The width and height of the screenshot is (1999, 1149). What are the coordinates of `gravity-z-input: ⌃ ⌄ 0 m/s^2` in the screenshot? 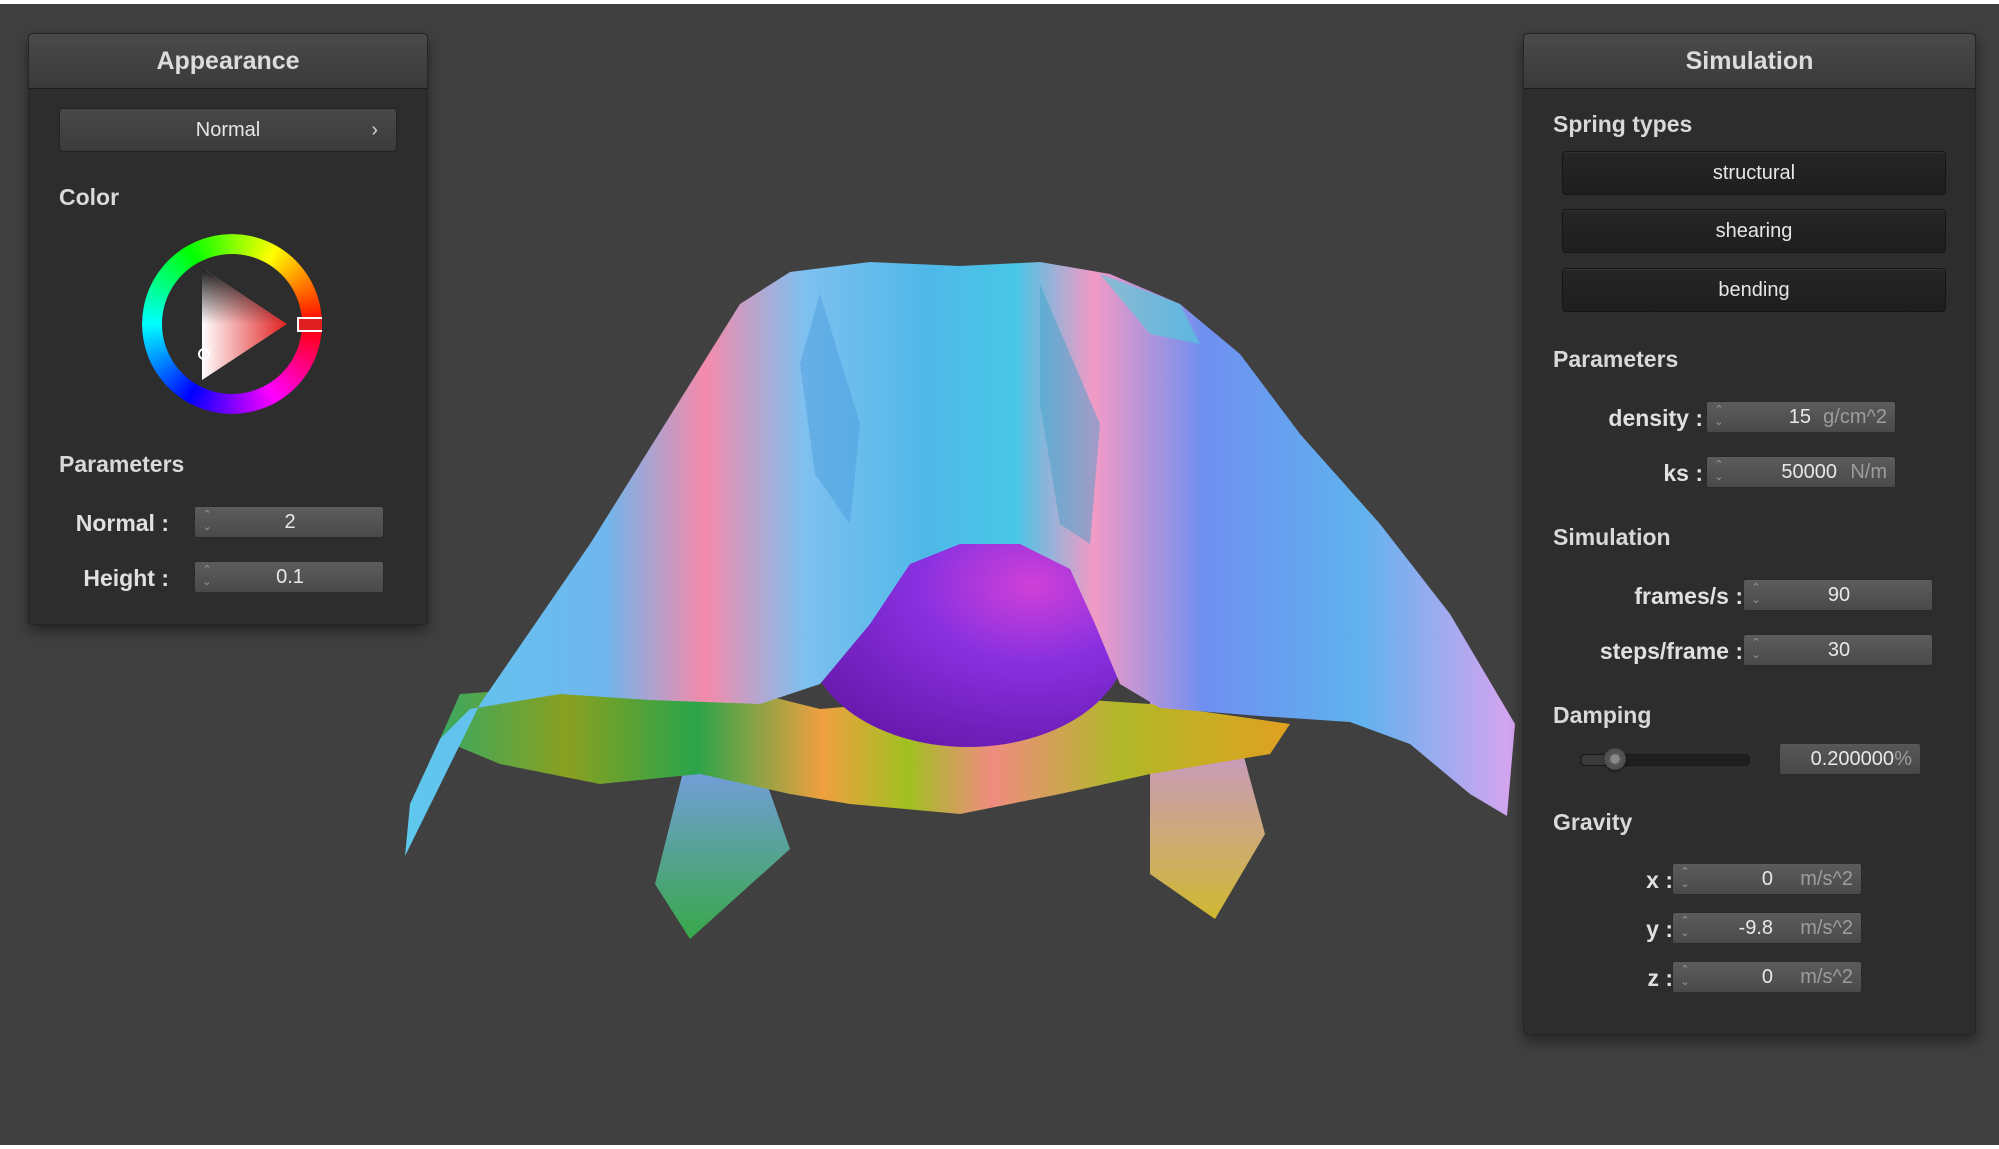 It's located at (1767, 977).